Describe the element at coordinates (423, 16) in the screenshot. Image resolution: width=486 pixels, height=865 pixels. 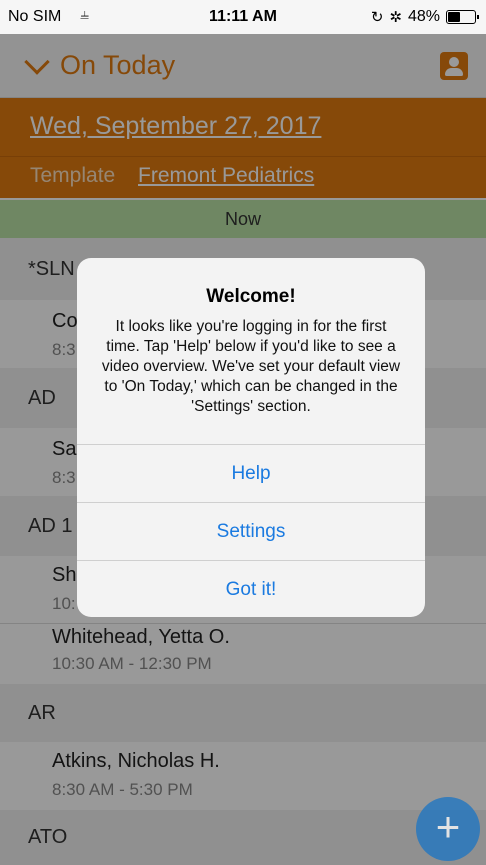
I see `battery-percent: 48%` at that location.